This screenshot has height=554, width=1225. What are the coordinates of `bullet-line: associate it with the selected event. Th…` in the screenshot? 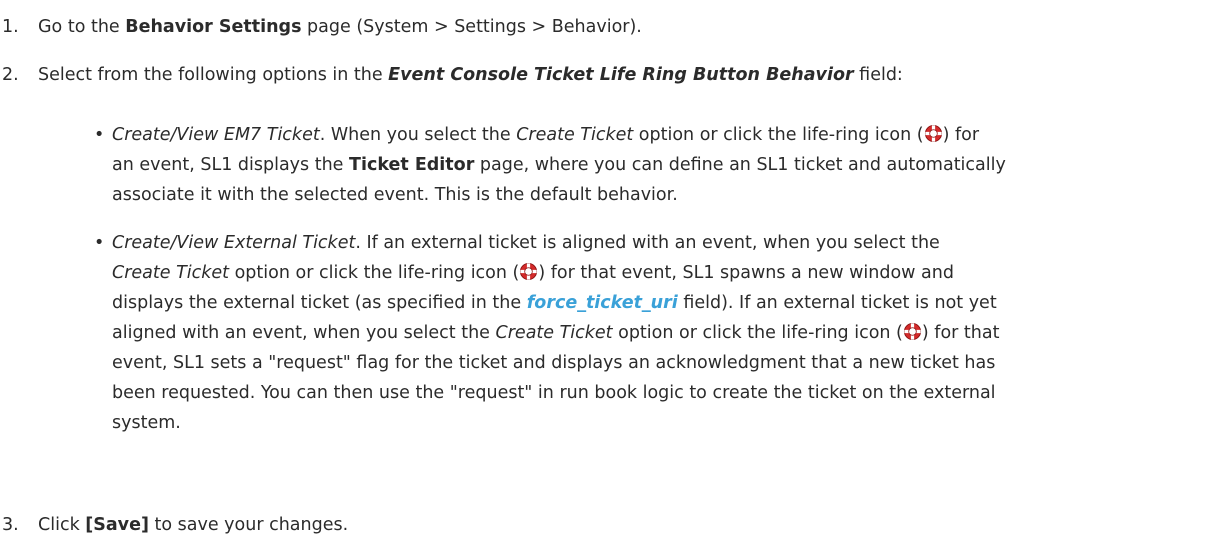 It's located at (662, 195).